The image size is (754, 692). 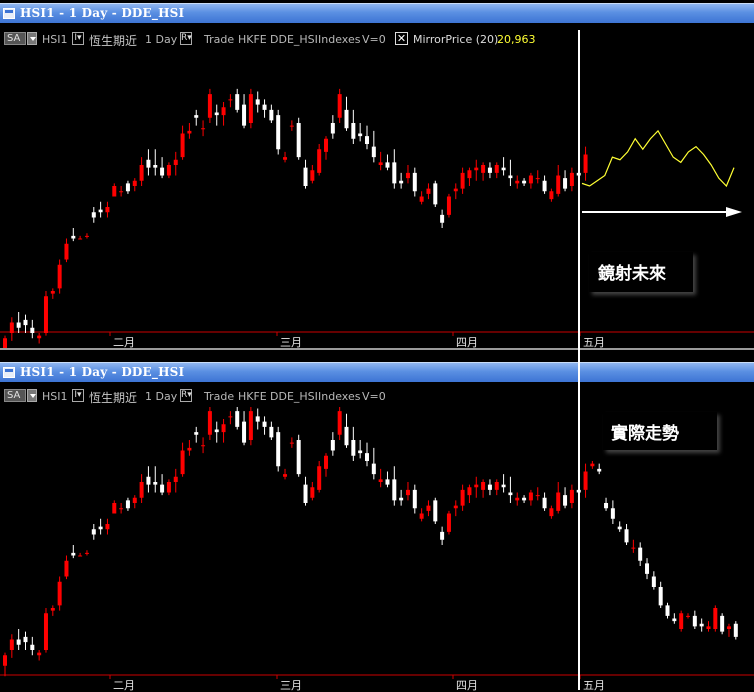 I want to click on interval-label: 1 Day, so click(x=161, y=39).